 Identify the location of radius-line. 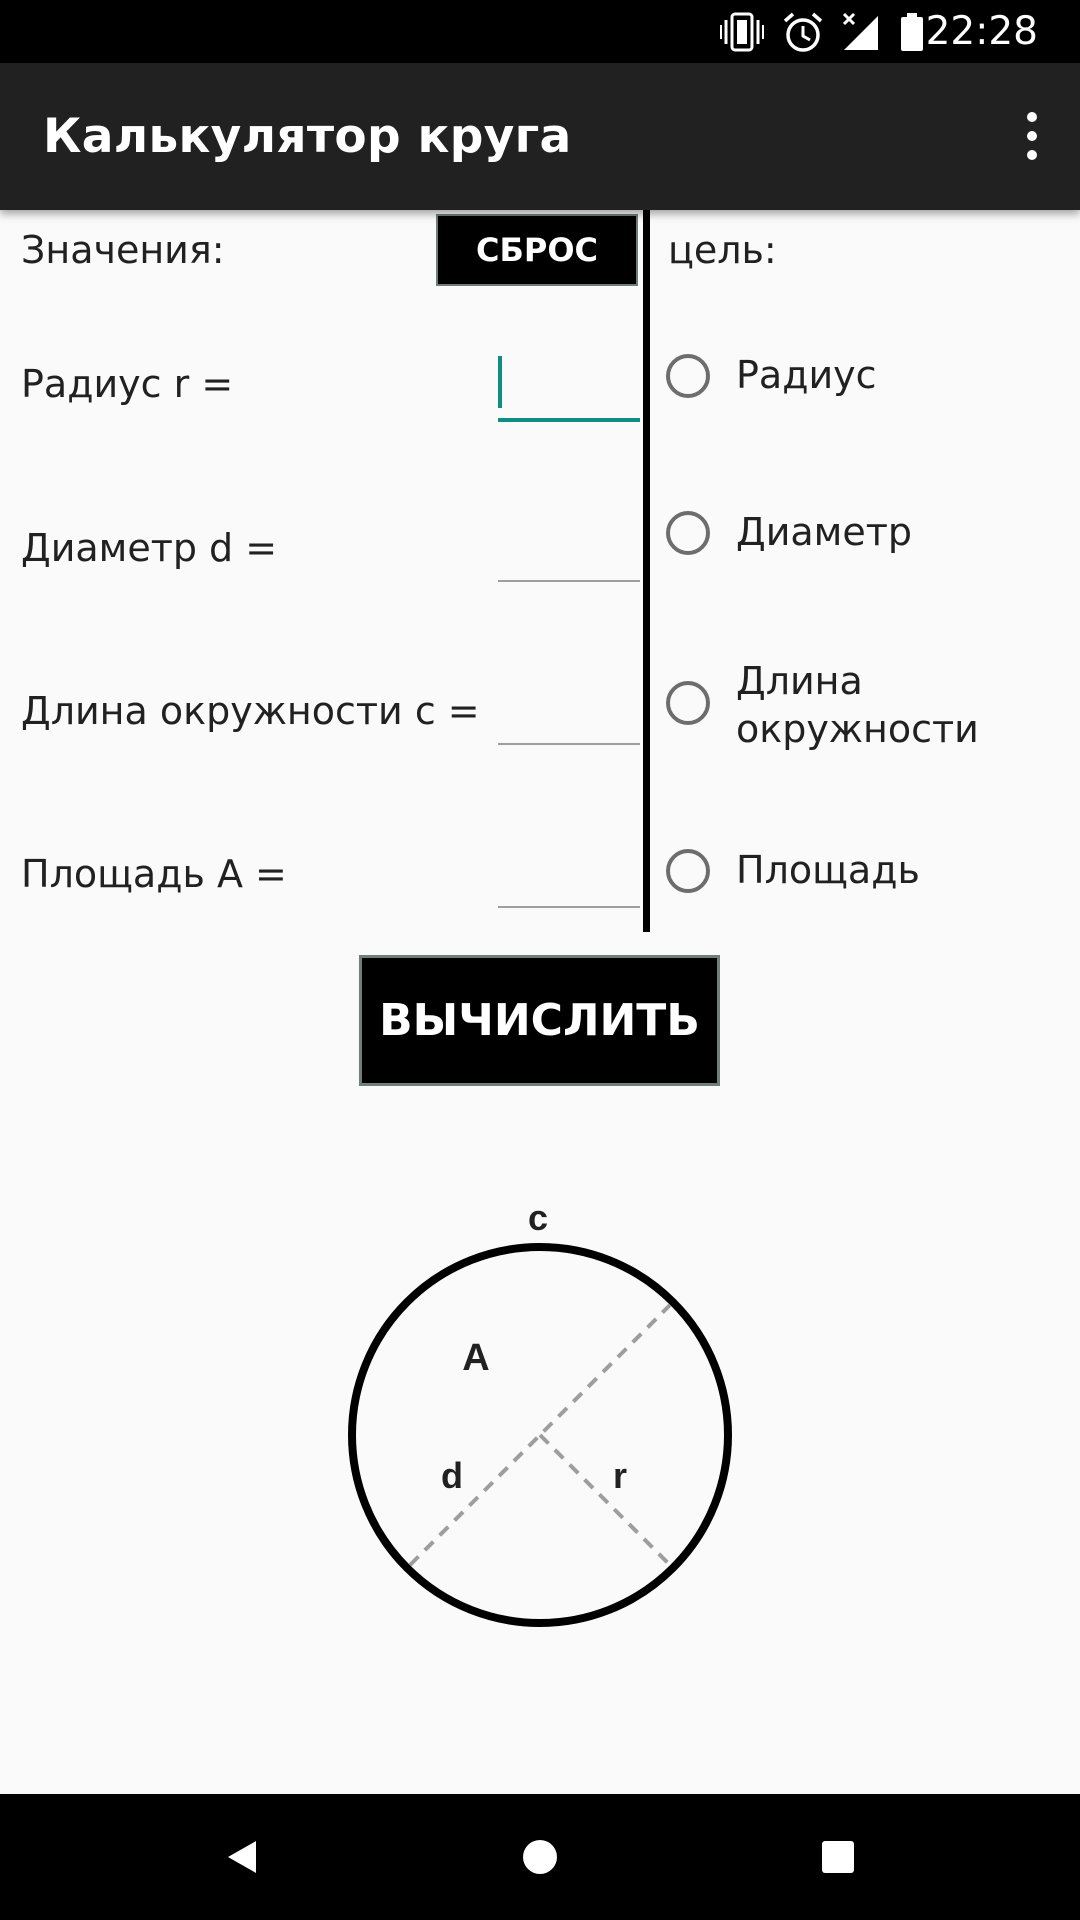
(605, 1500).